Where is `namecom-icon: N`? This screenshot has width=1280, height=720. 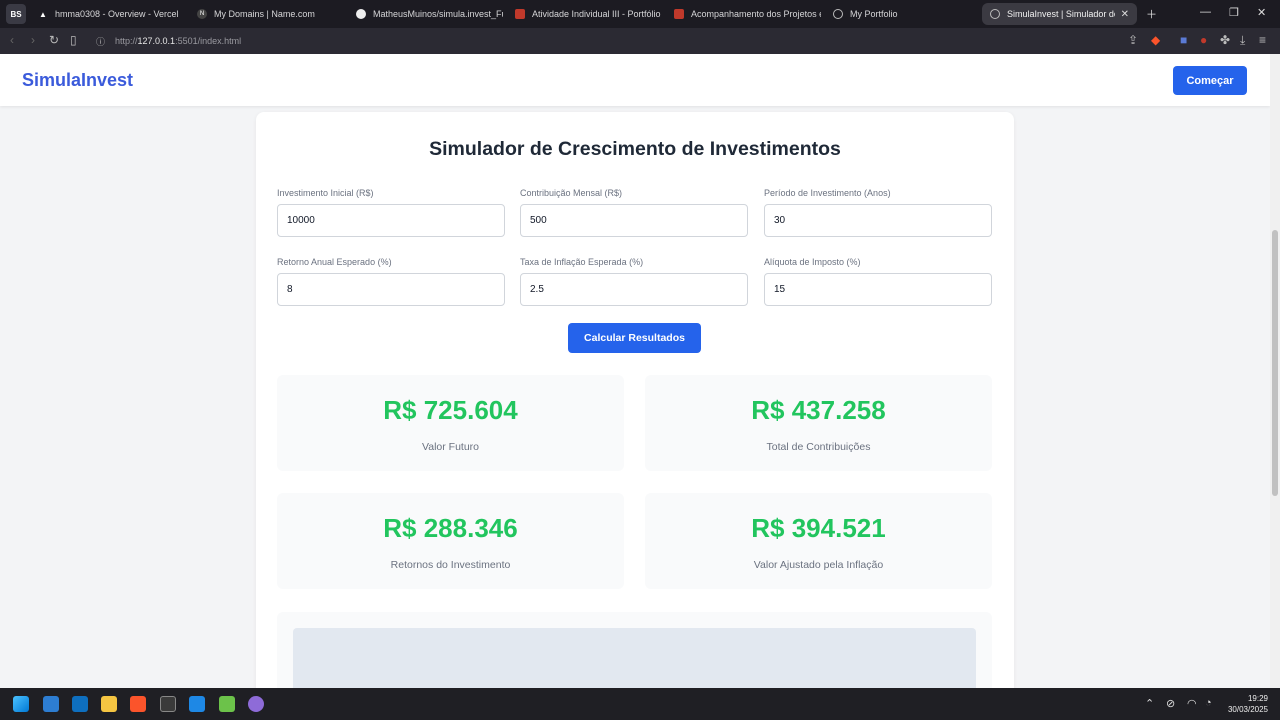 namecom-icon: N is located at coordinates (202, 14).